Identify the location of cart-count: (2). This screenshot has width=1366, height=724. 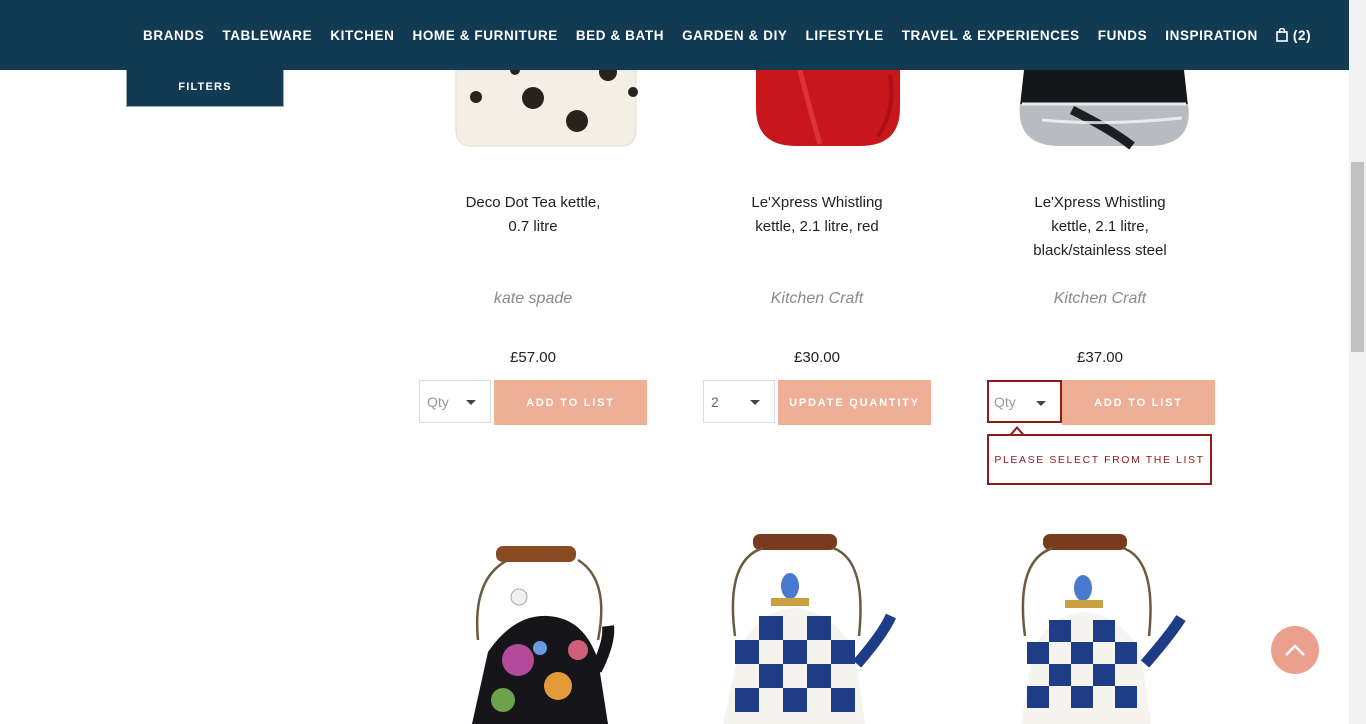
(1302, 35).